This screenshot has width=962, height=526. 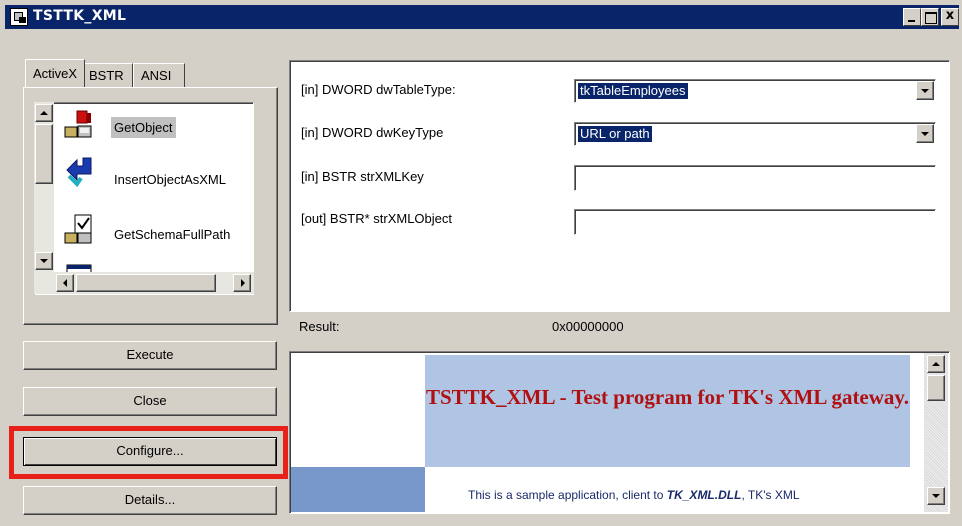 What do you see at coordinates (150, 401) in the screenshot?
I see `close-button: Close` at bounding box center [150, 401].